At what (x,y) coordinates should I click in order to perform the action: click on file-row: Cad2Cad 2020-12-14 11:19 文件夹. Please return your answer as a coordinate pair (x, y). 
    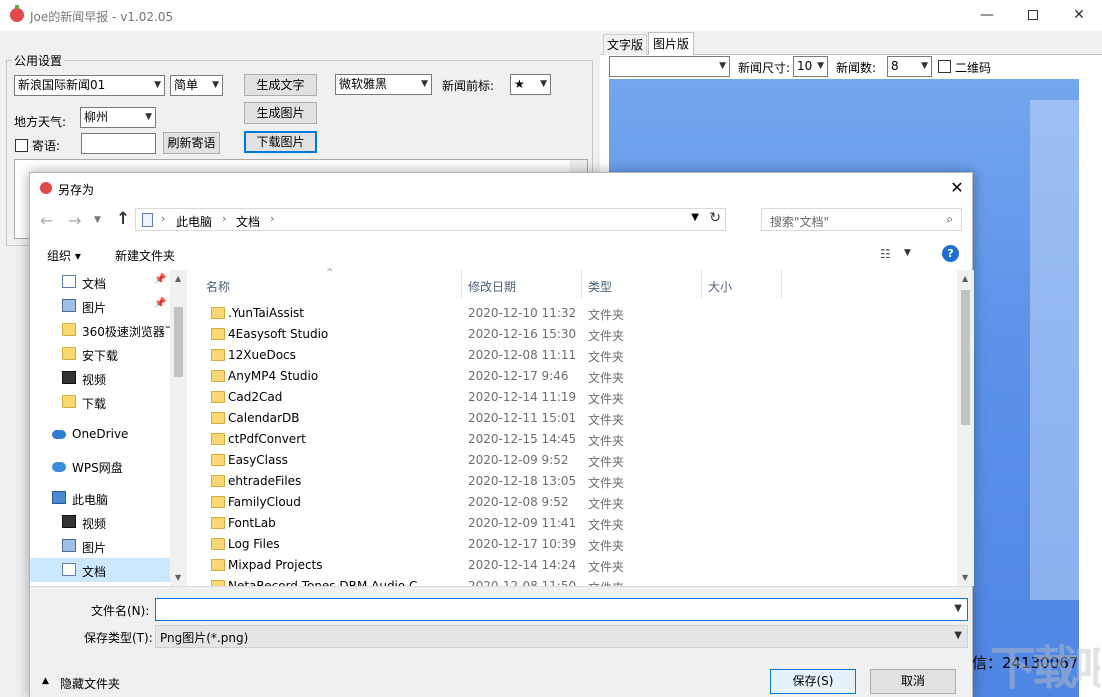
    Looking at the image, I should click on (576, 397).